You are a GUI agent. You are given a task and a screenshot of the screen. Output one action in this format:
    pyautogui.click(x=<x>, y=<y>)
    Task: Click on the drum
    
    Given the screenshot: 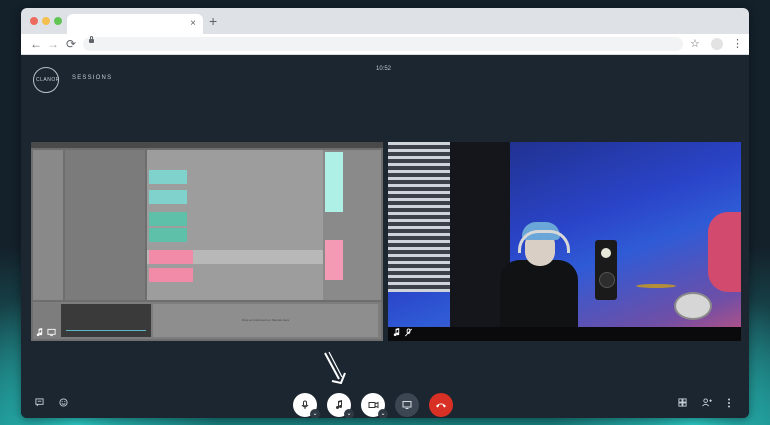 What is the action you would take?
    pyautogui.click(x=693, y=306)
    